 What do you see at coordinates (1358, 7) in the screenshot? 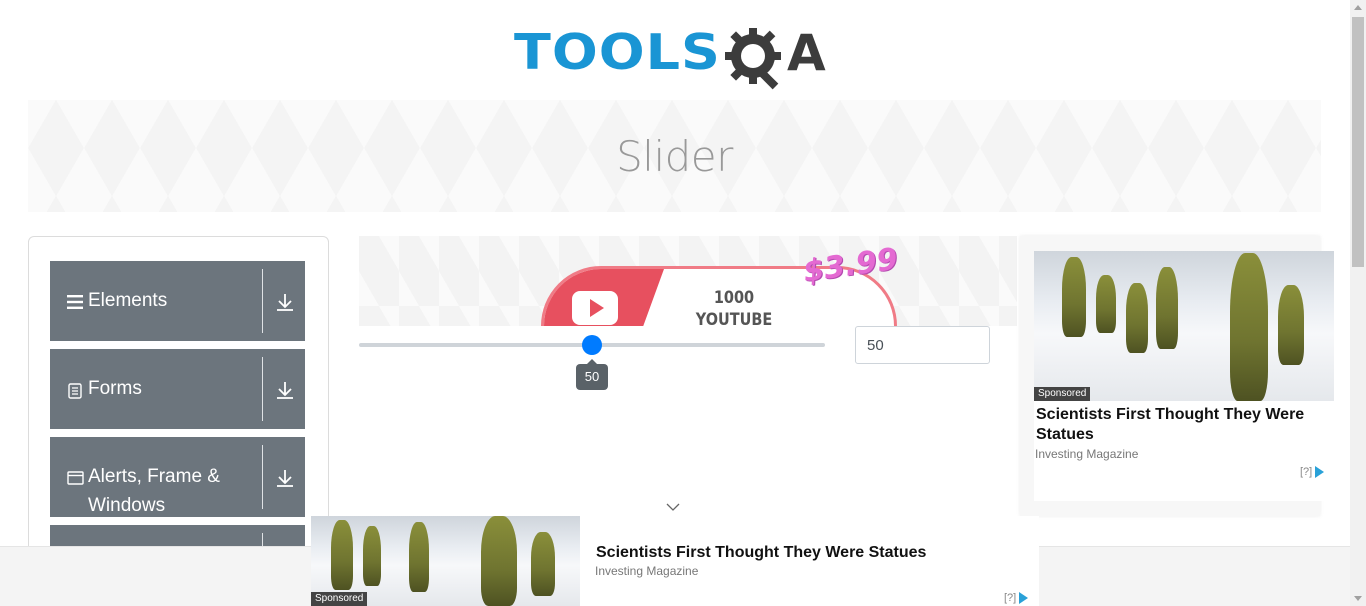
I see `scroll-up-arrow-icon` at bounding box center [1358, 7].